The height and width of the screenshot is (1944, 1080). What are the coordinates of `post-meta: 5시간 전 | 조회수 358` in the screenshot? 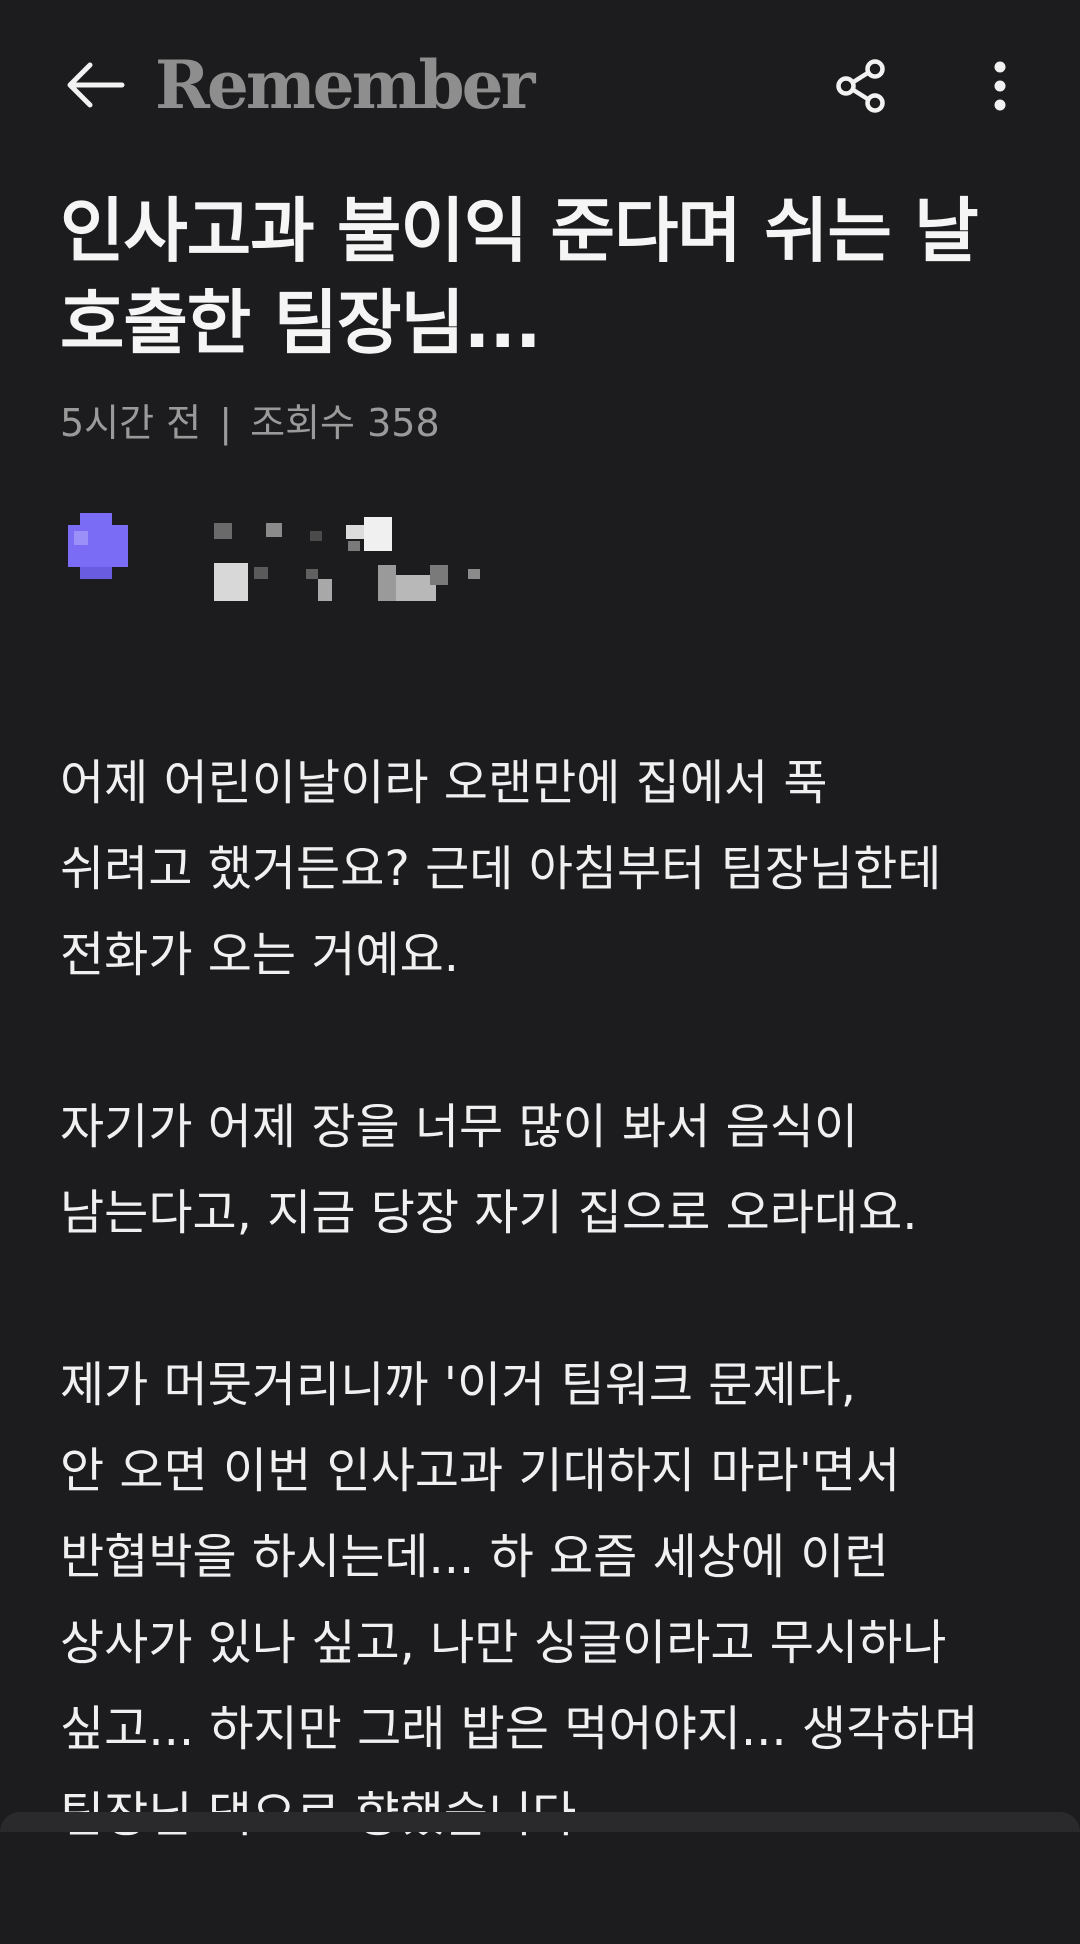 It's located at (250, 423).